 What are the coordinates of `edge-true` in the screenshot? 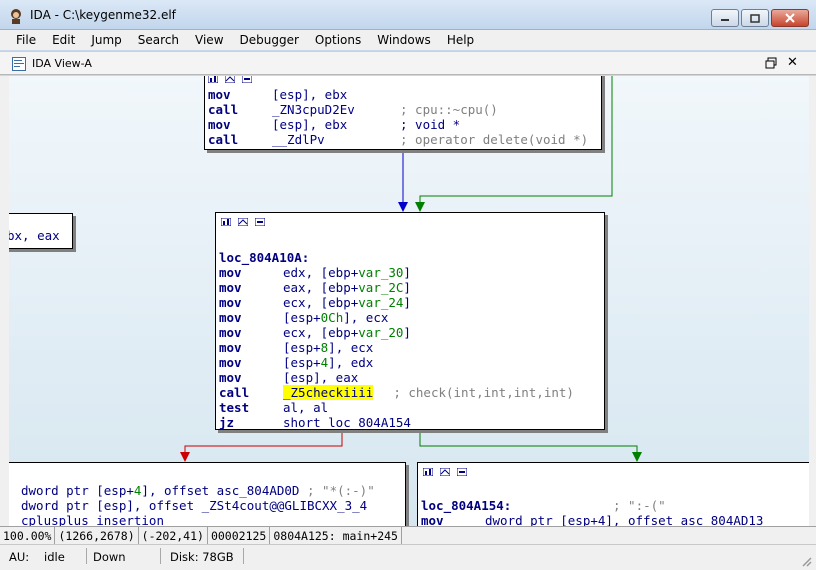 It's located at (528, 442).